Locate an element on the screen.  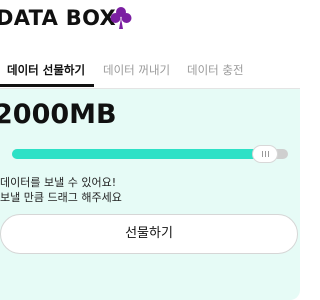
brand-title: DATA BOX is located at coordinates (58, 18).